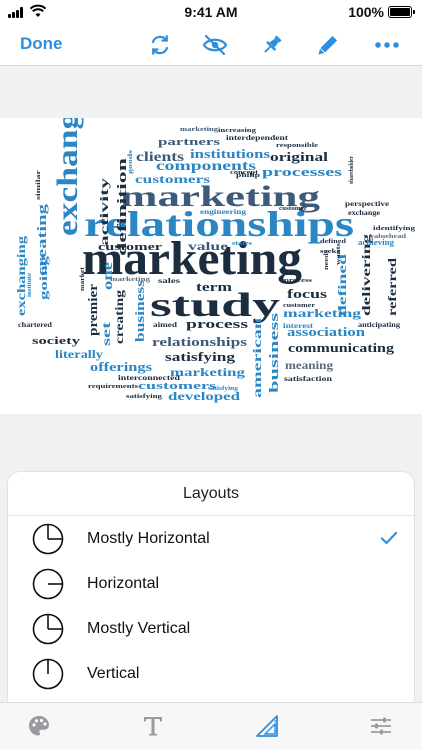 The width and height of the screenshot is (422, 750). I want to click on tab-font, so click(153, 726).